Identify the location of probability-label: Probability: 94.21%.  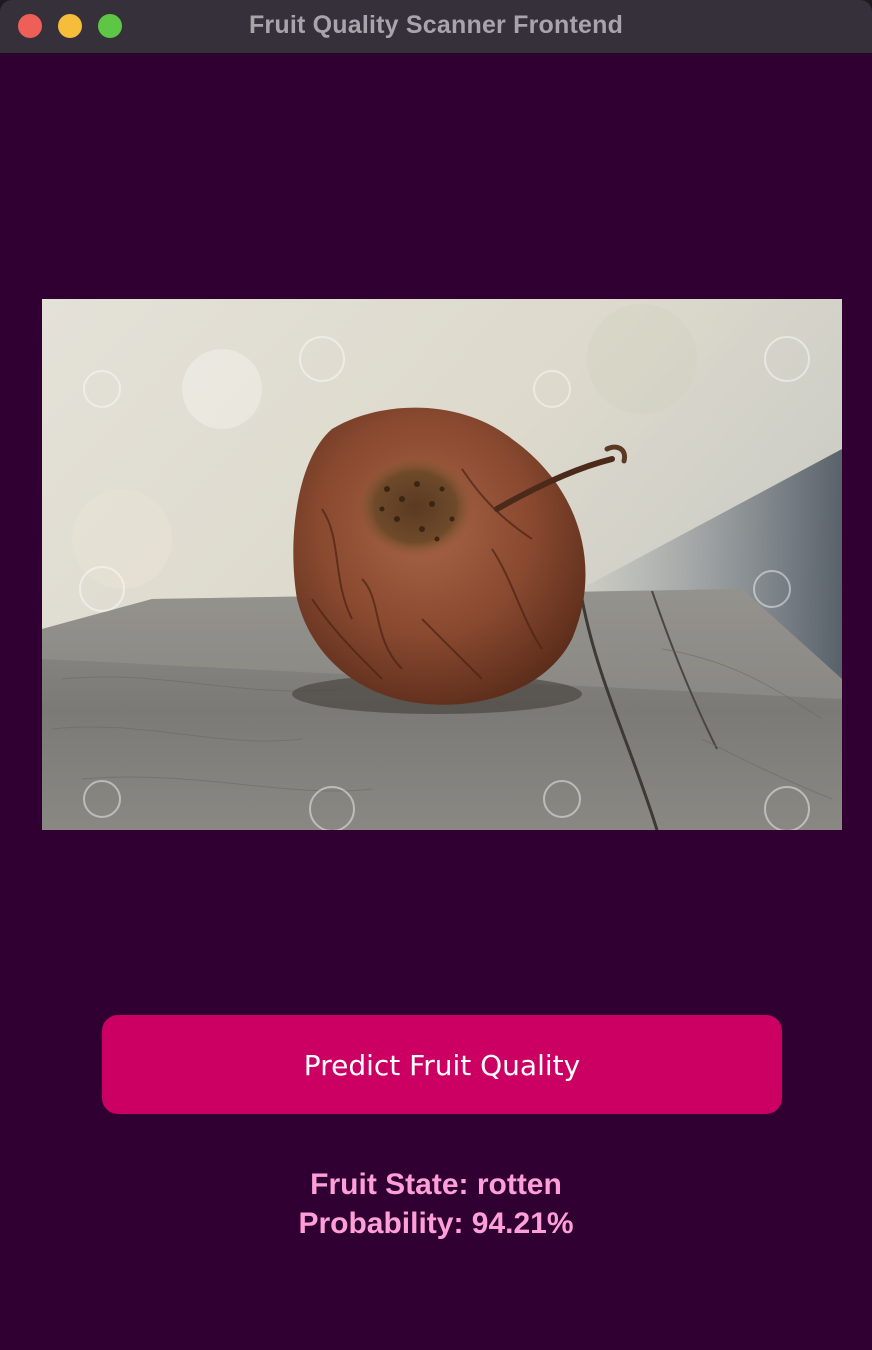
(436, 1223).